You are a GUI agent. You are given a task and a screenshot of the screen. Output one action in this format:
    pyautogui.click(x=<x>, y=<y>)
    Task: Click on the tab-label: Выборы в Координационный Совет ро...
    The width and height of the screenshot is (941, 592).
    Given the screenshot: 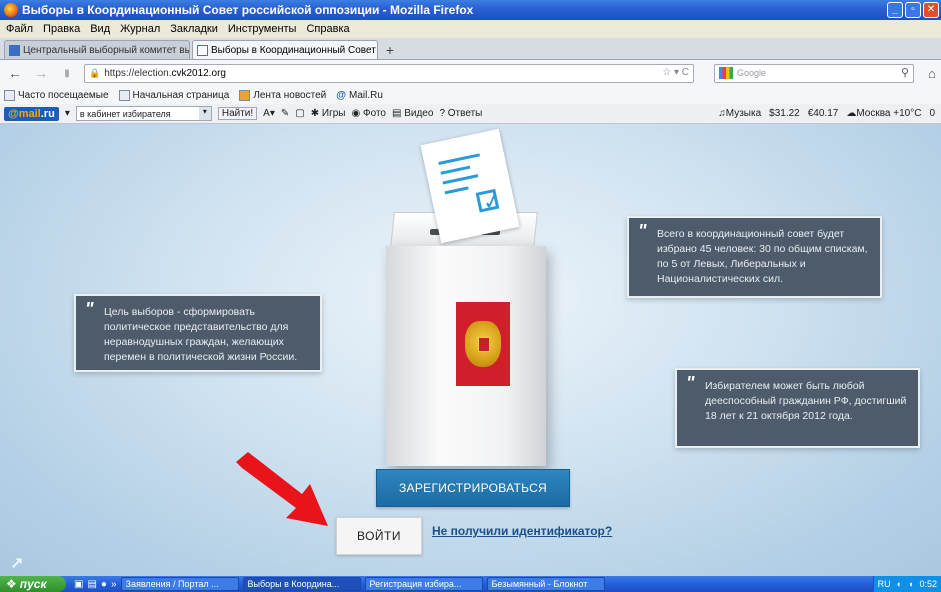 What is the action you would take?
    pyautogui.click(x=294, y=50)
    